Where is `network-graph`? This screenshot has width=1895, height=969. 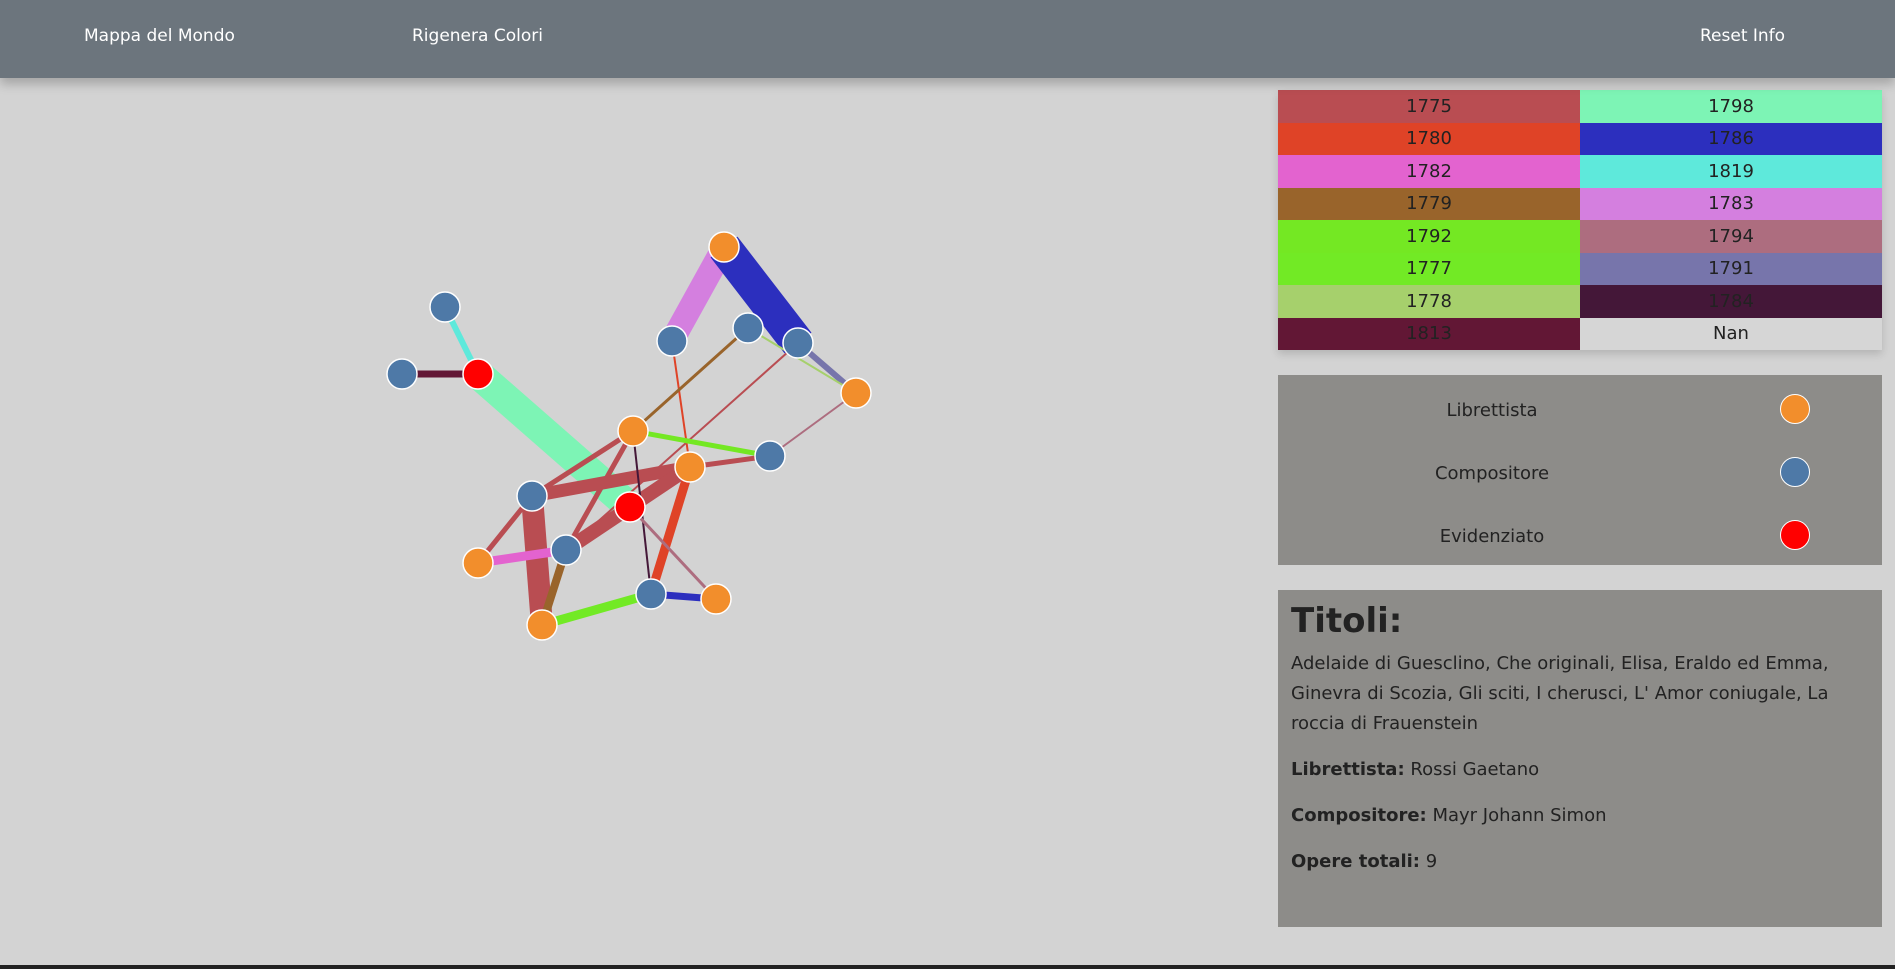 network-graph is located at coordinates (629, 436).